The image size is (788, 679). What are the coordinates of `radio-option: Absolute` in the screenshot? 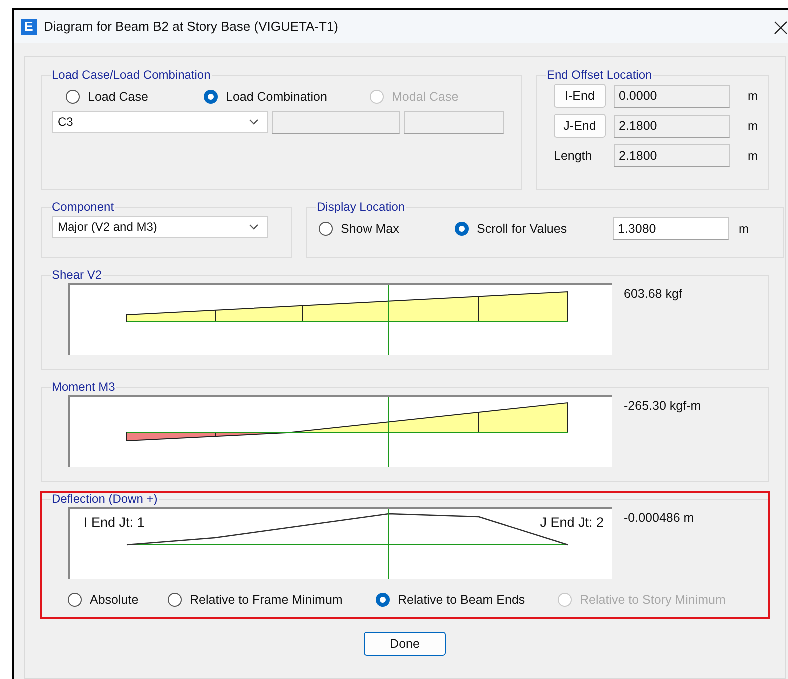 It's located at (118, 600).